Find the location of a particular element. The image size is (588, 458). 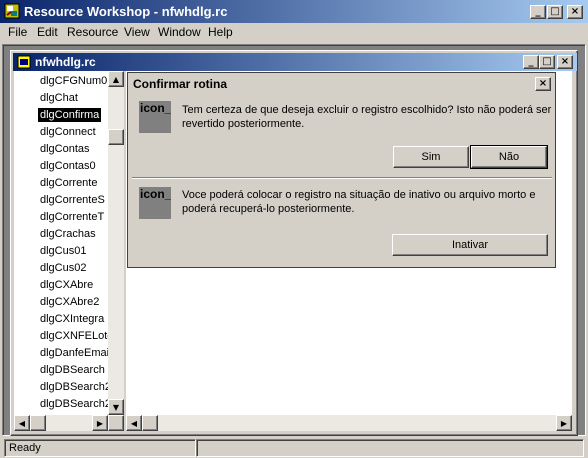

app-title-bar: Resource Workshop - nfwhdlg.rc _ □ × is located at coordinates (294, 11).